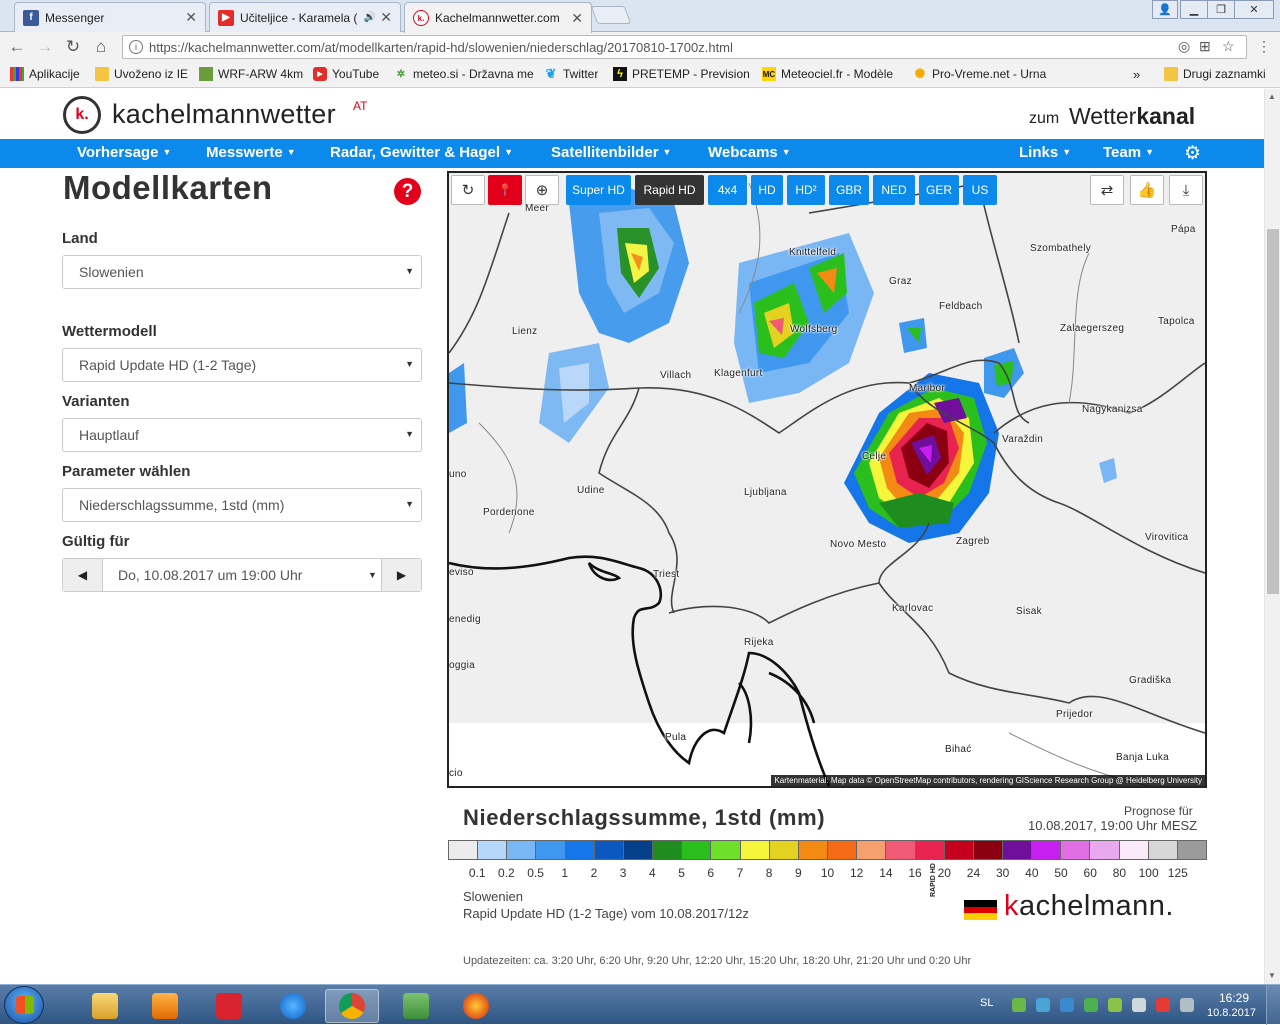 The width and height of the screenshot is (1280, 1025). Describe the element at coordinates (1067, 1005) in the screenshot. I see `tray-drop-icon` at that location.